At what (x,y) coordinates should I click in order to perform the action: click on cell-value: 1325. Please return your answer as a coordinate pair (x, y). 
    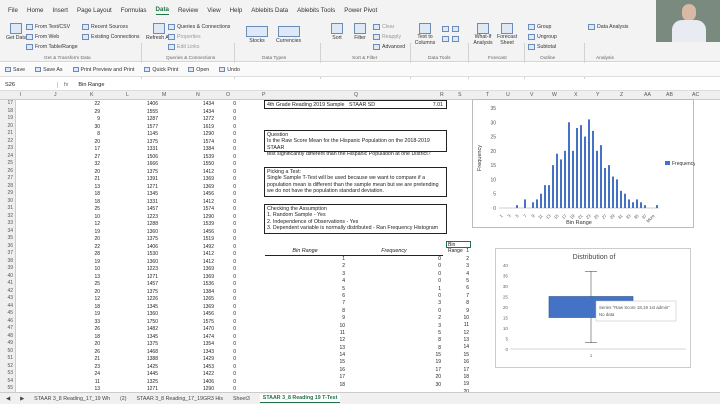
    Looking at the image, I should click on (145, 382).